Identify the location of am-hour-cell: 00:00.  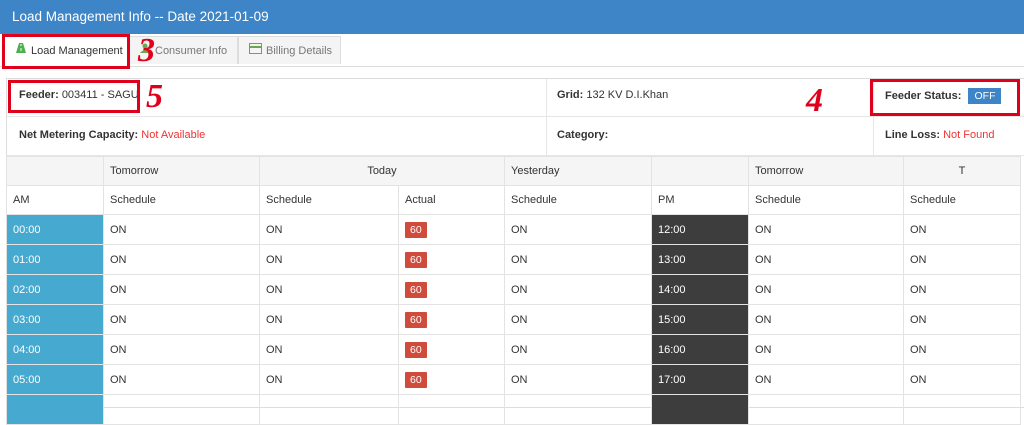
(55, 229).